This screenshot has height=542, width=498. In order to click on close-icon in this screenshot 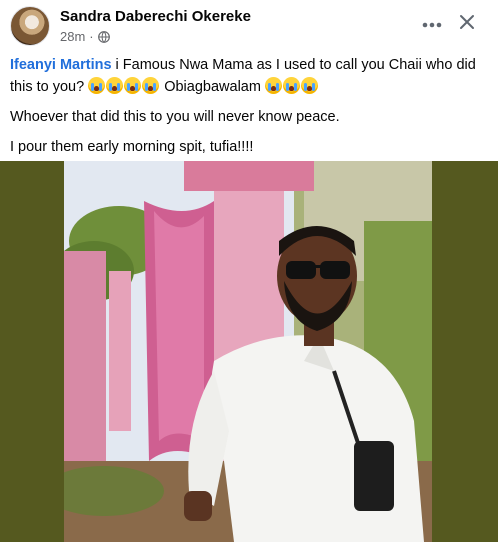, I will do `click(467, 24)`.